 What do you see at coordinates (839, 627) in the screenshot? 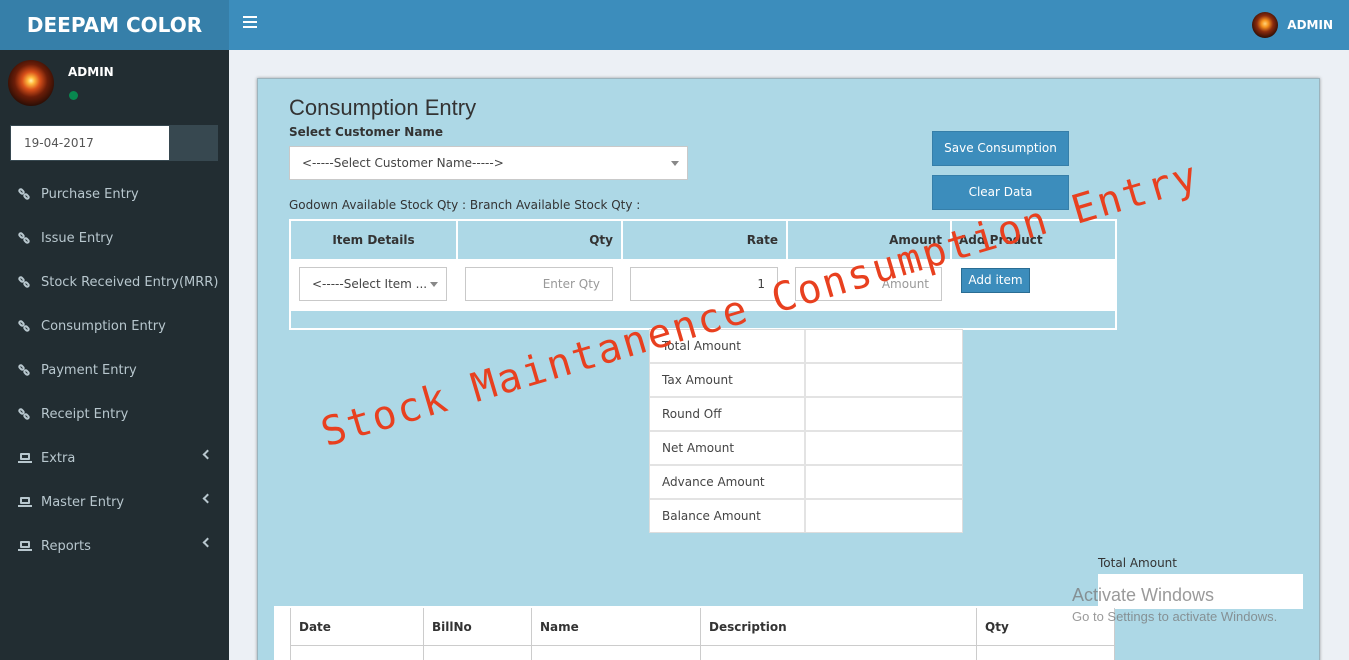
I see `bill-header-description: Description` at bounding box center [839, 627].